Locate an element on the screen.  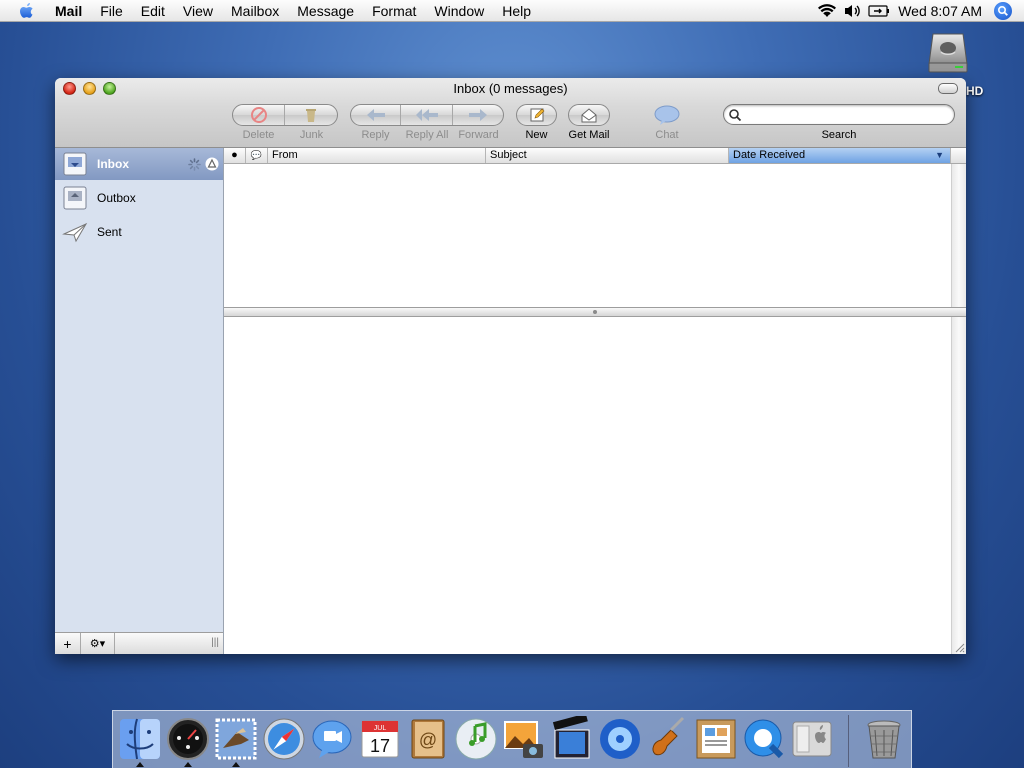
address-book-icon: @ is located at coordinates (428, 739).